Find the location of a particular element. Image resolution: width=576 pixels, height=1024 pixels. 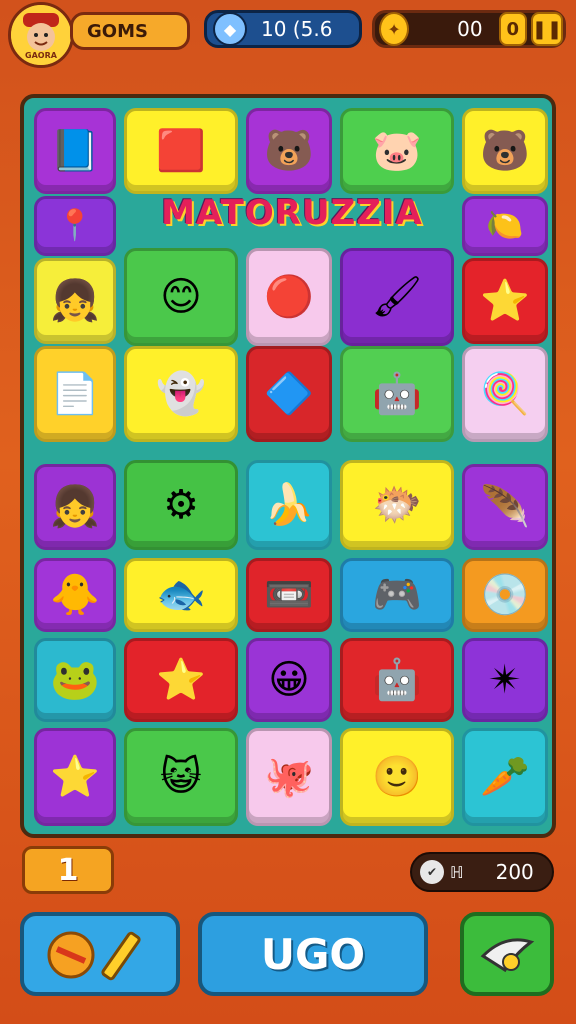

board-tile: 📘 is located at coordinates (75, 151).